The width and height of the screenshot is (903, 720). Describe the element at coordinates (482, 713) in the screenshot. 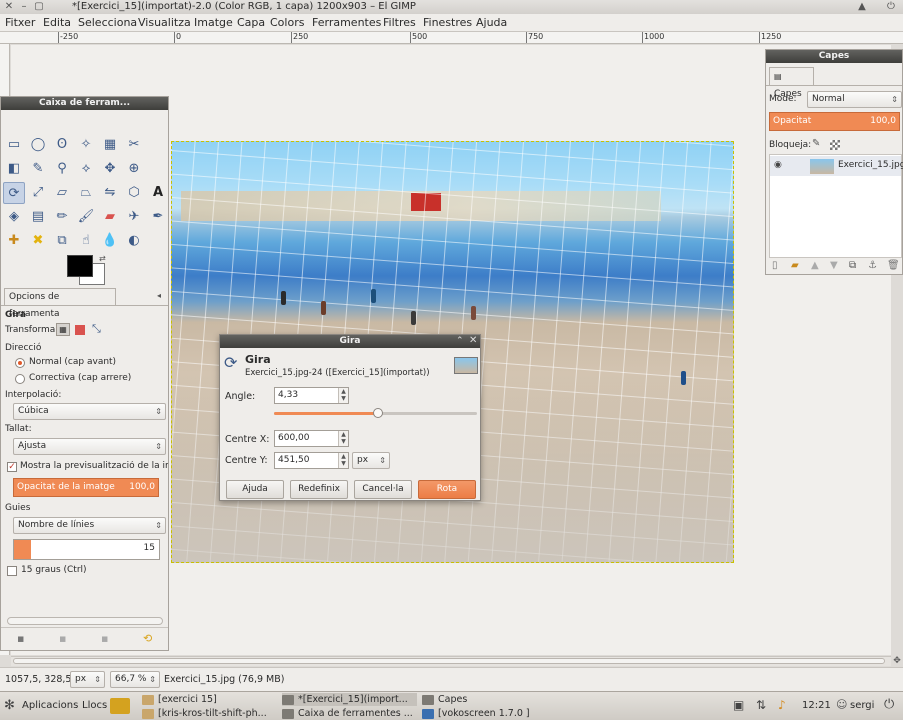

I see `task-vokoscreen: [vokoscreen 1.7.0 ]` at that location.